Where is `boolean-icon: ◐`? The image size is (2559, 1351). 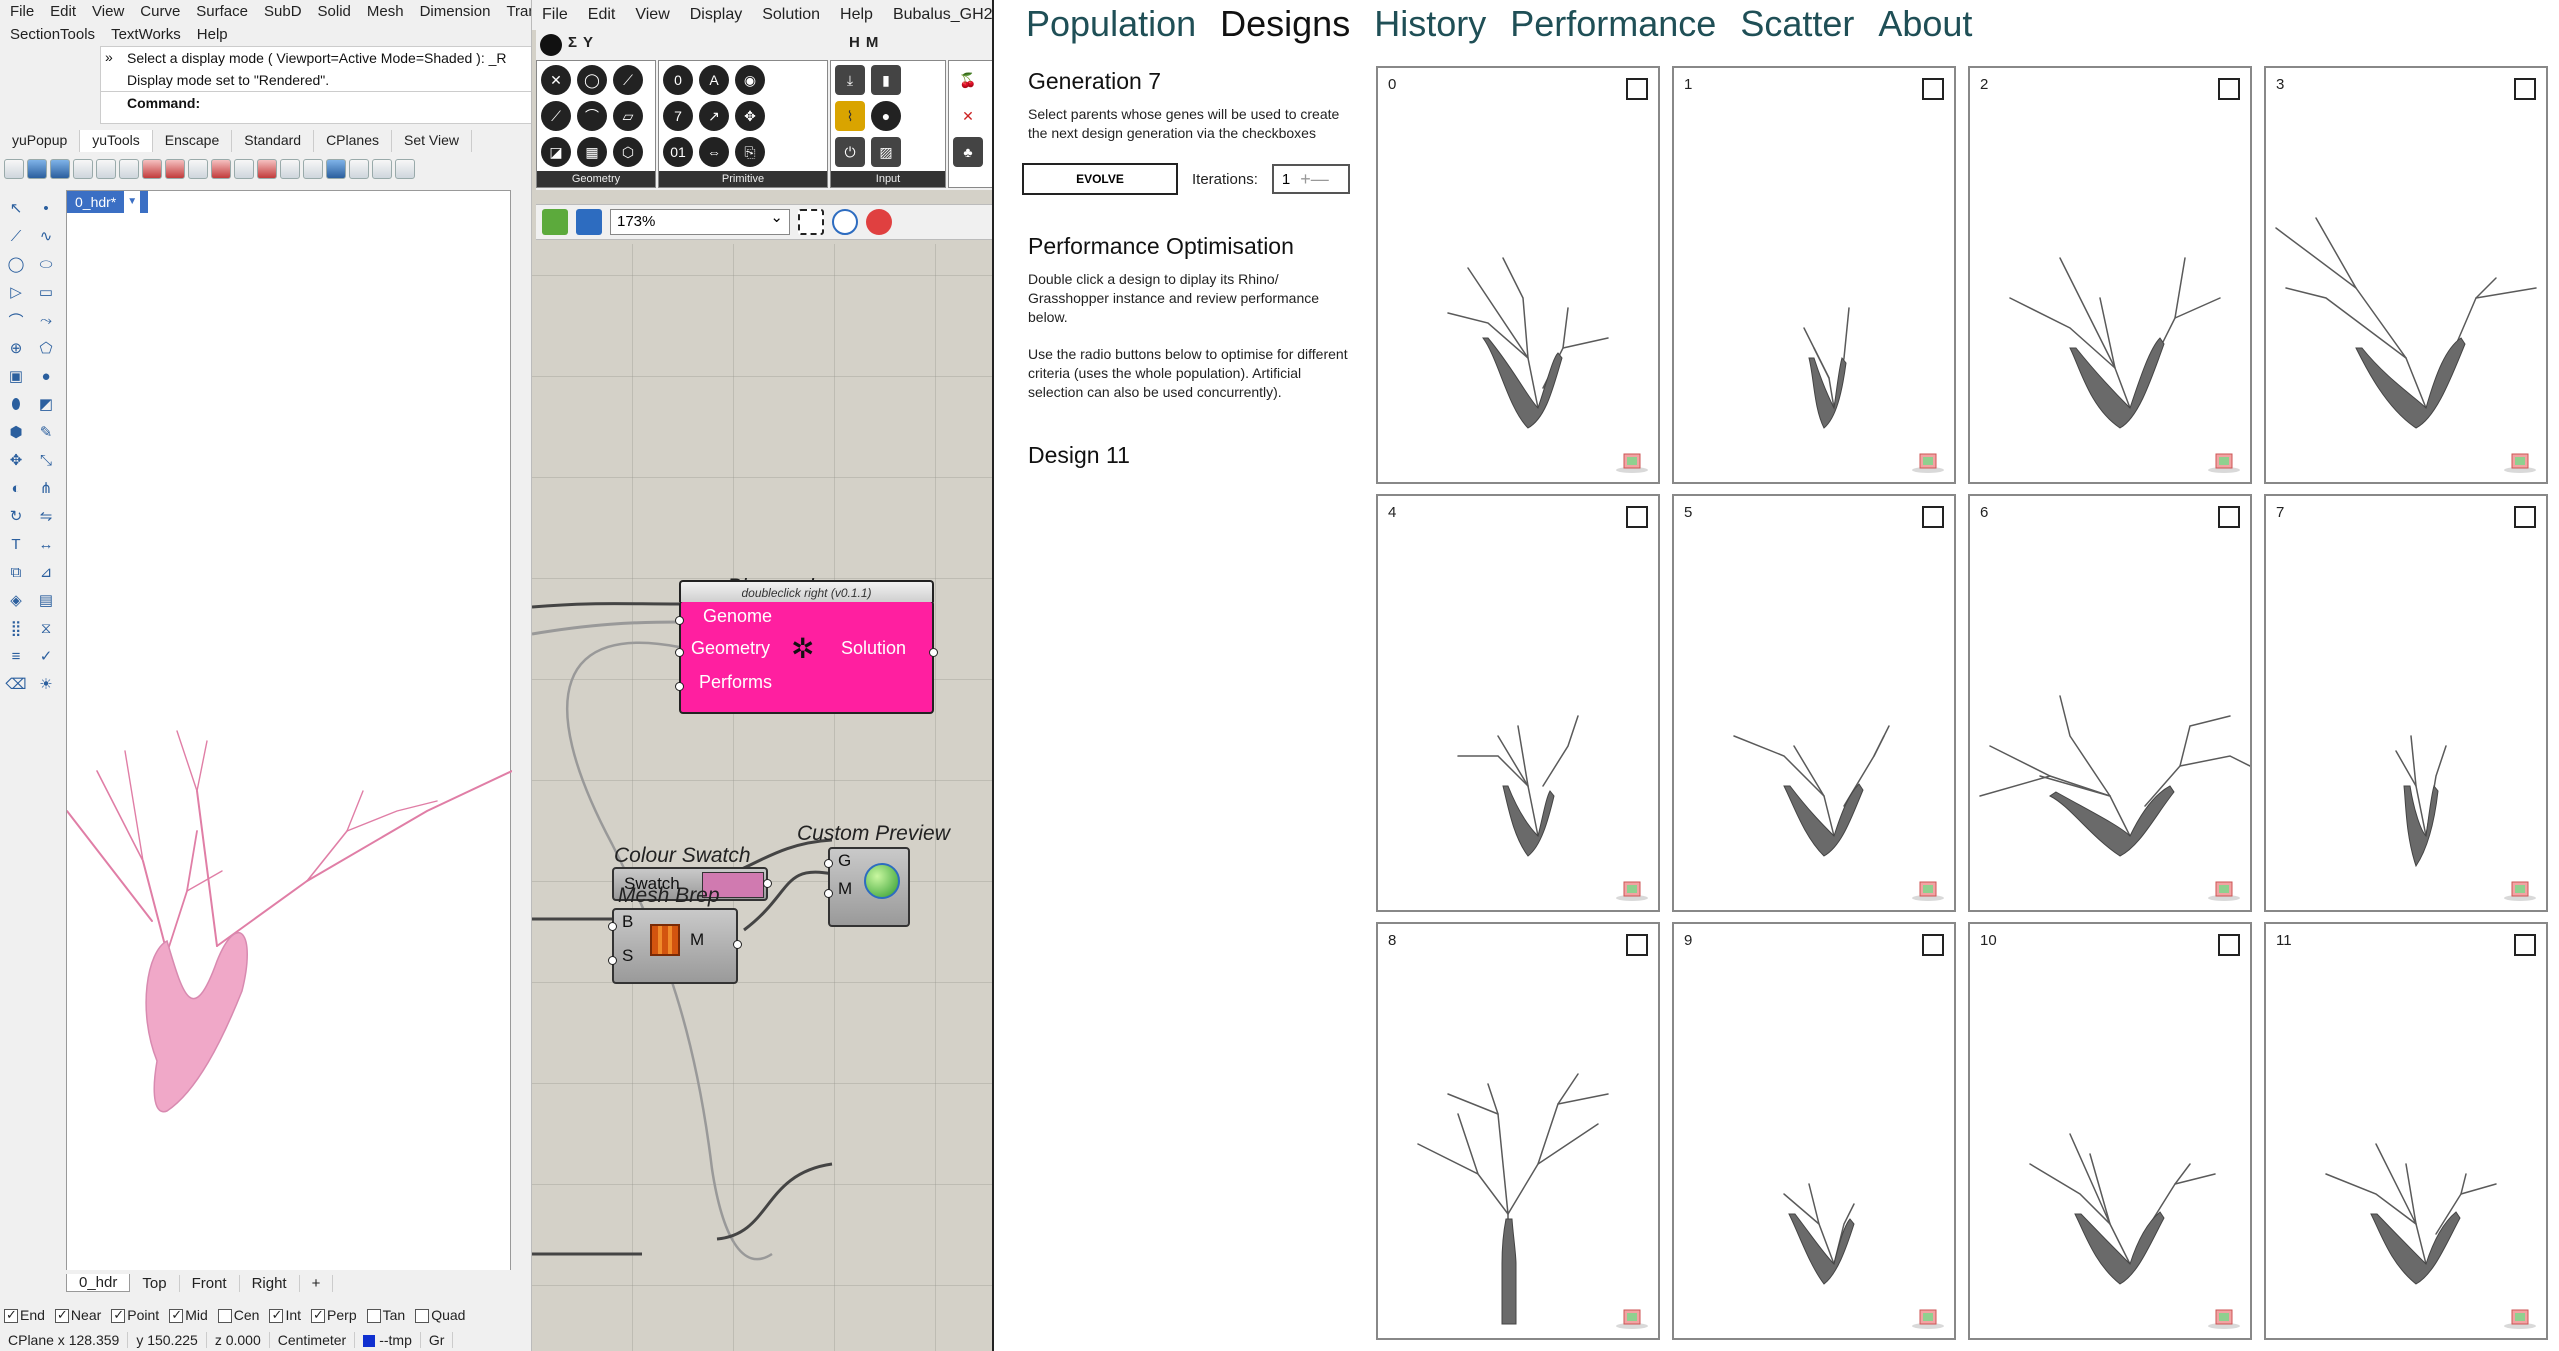
boolean-icon: ◐ is located at coordinates (16, 488).